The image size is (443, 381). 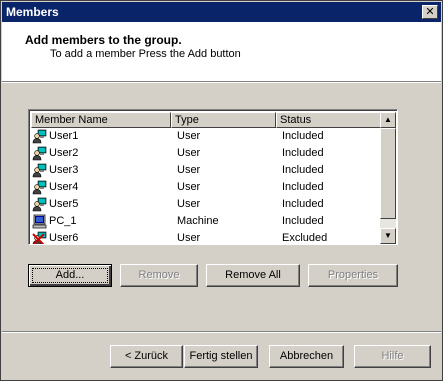 I want to click on cancel-button-label: Abbrechen, so click(x=306, y=356).